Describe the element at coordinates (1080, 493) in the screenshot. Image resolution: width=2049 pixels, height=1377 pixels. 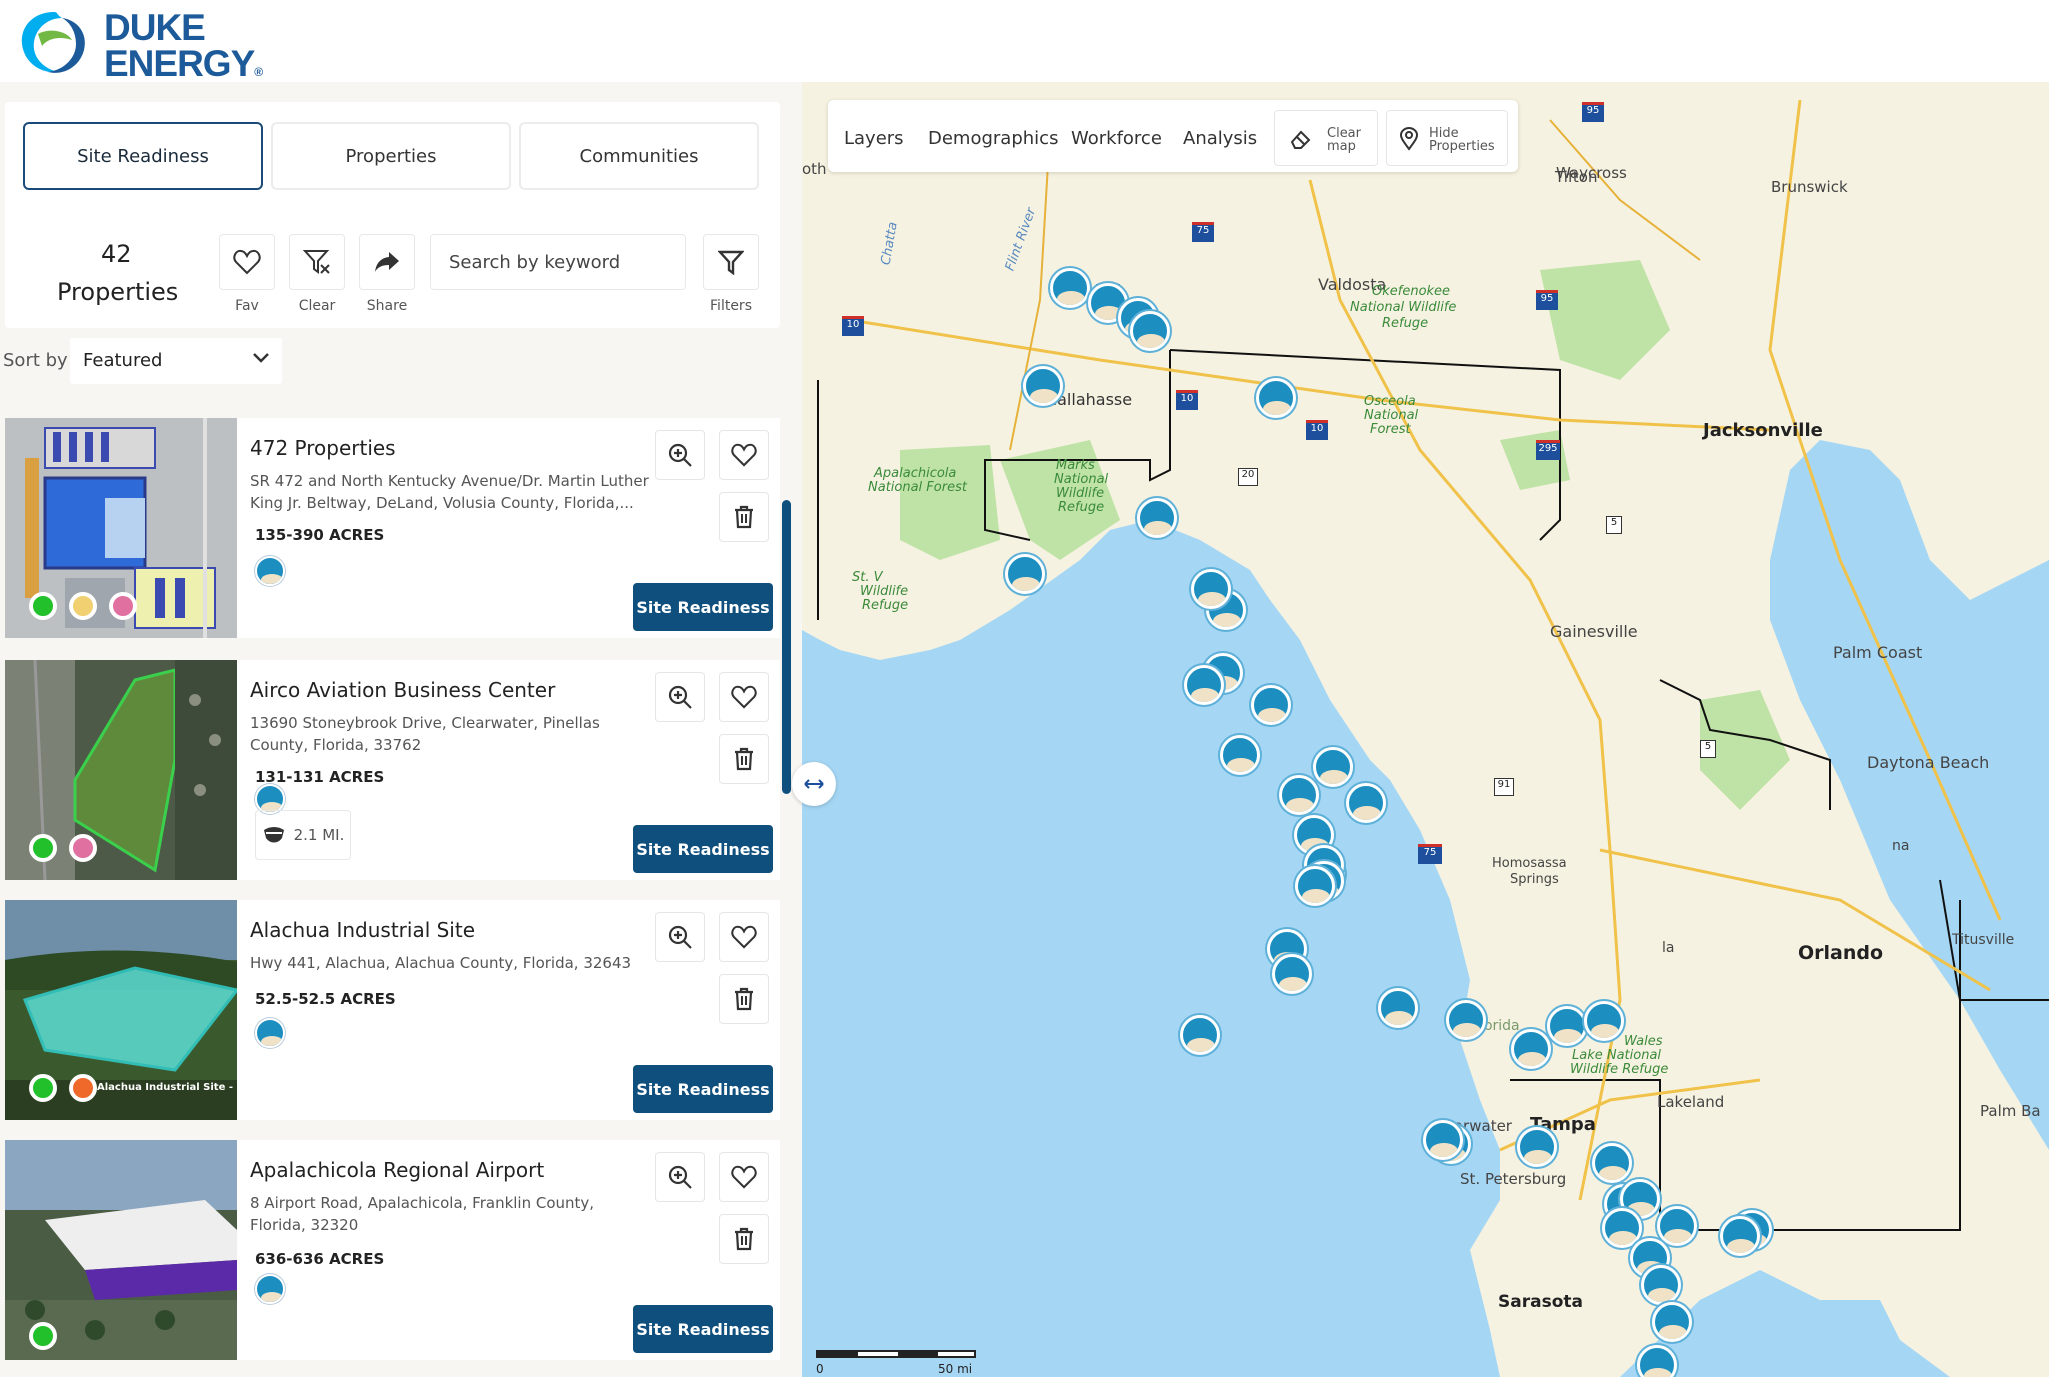
I see `map-label-marks-3: Wildlife` at that location.